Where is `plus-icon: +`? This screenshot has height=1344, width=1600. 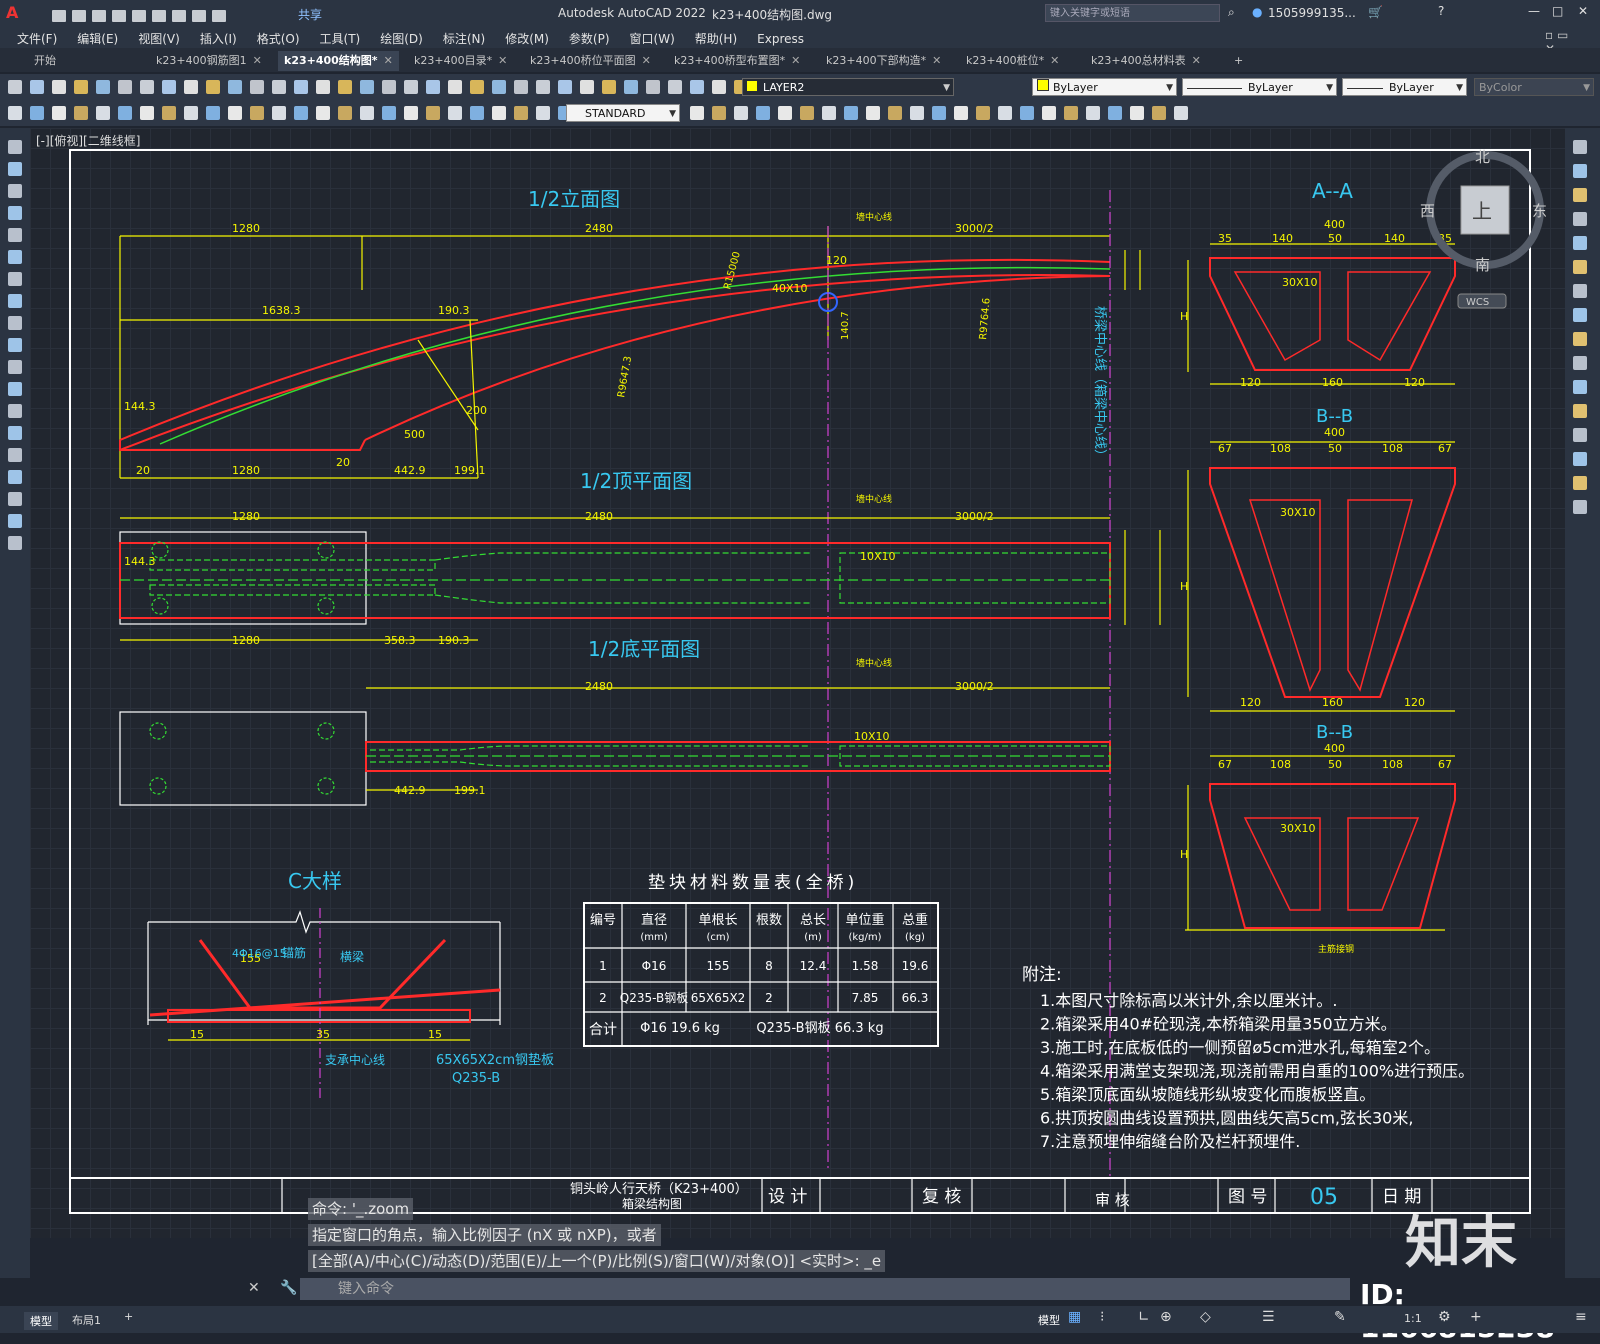 plus-icon: + is located at coordinates (1476, 1317).